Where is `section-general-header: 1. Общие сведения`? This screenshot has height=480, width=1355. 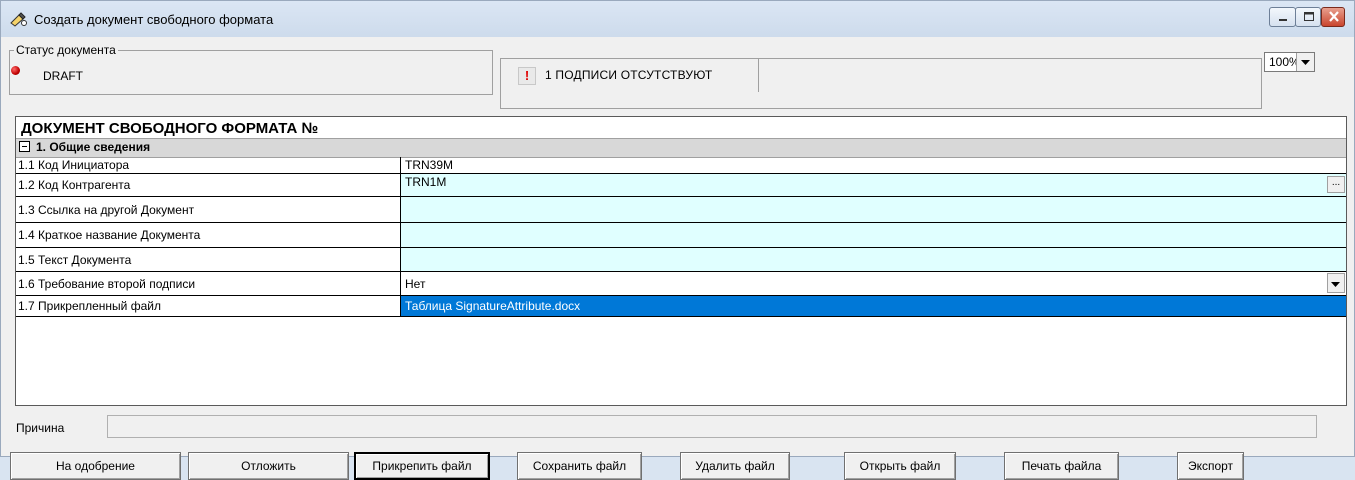
section-general-header: 1. Общие сведения is located at coordinates (681, 148).